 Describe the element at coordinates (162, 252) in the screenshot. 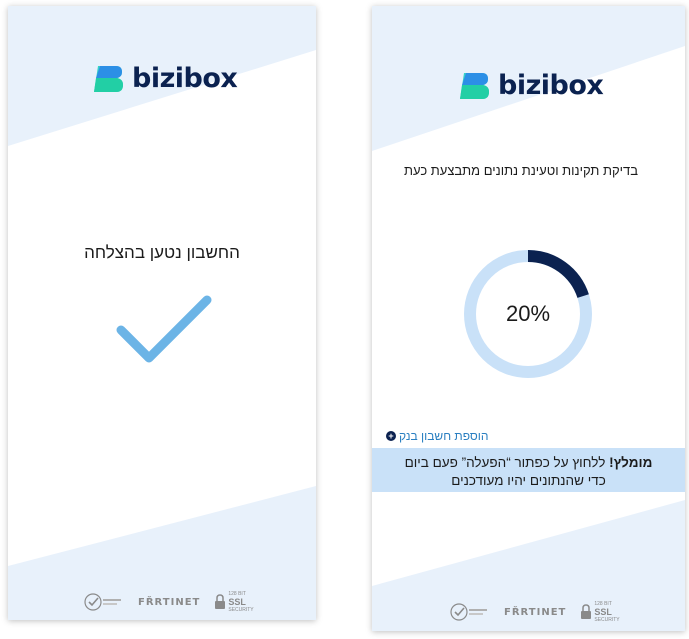

I see `success-title: החשבון נטען בהצלחה` at that location.